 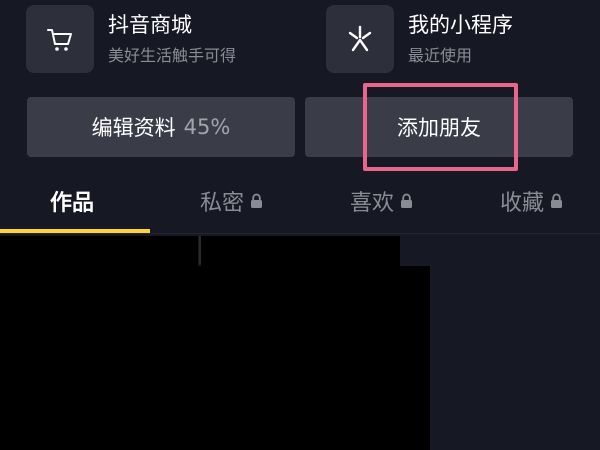 I want to click on edit-profile-button: 编辑资料 45%, so click(x=161, y=127).